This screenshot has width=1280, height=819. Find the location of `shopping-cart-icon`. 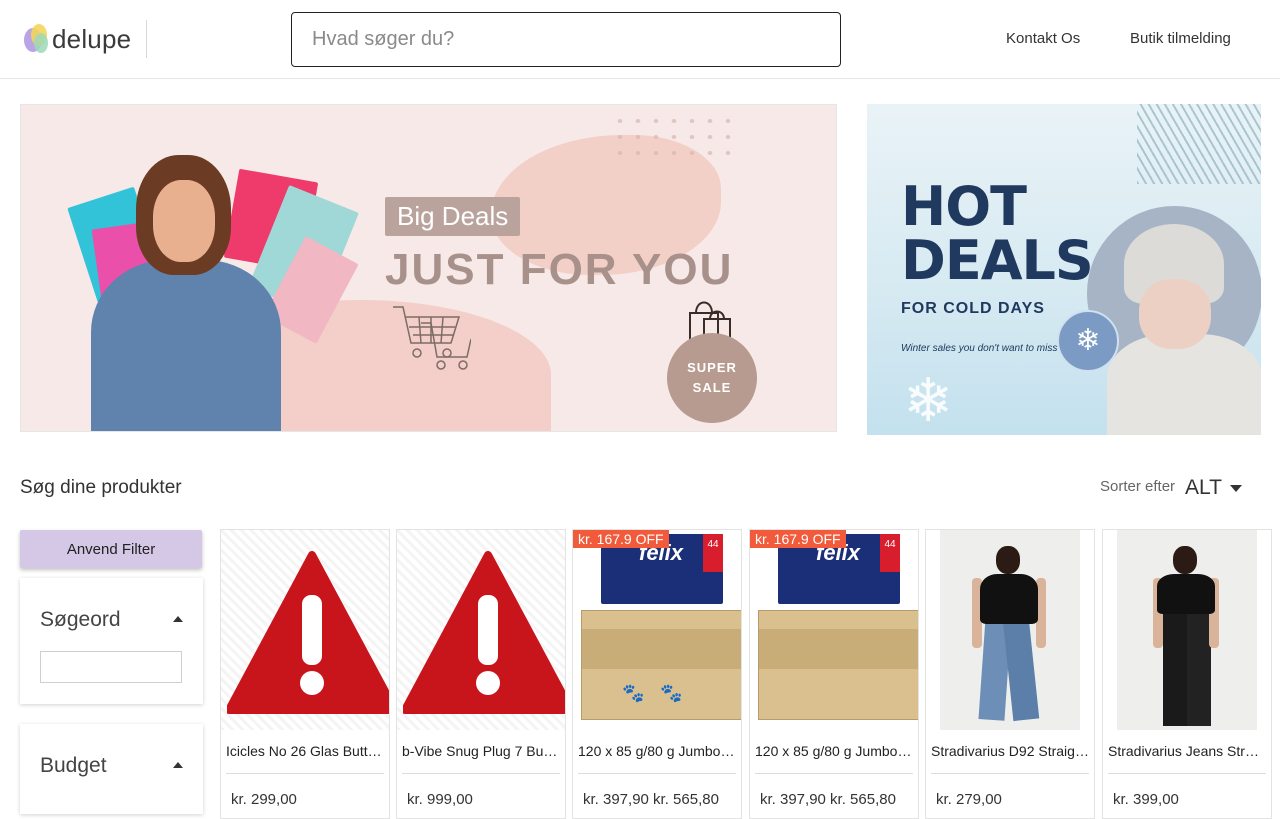

shopping-cart-icon is located at coordinates (432, 338).